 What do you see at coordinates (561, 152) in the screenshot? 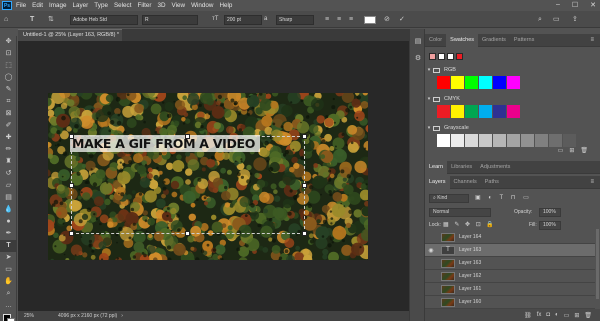
I see `new-group-icon: ▭` at bounding box center [561, 152].